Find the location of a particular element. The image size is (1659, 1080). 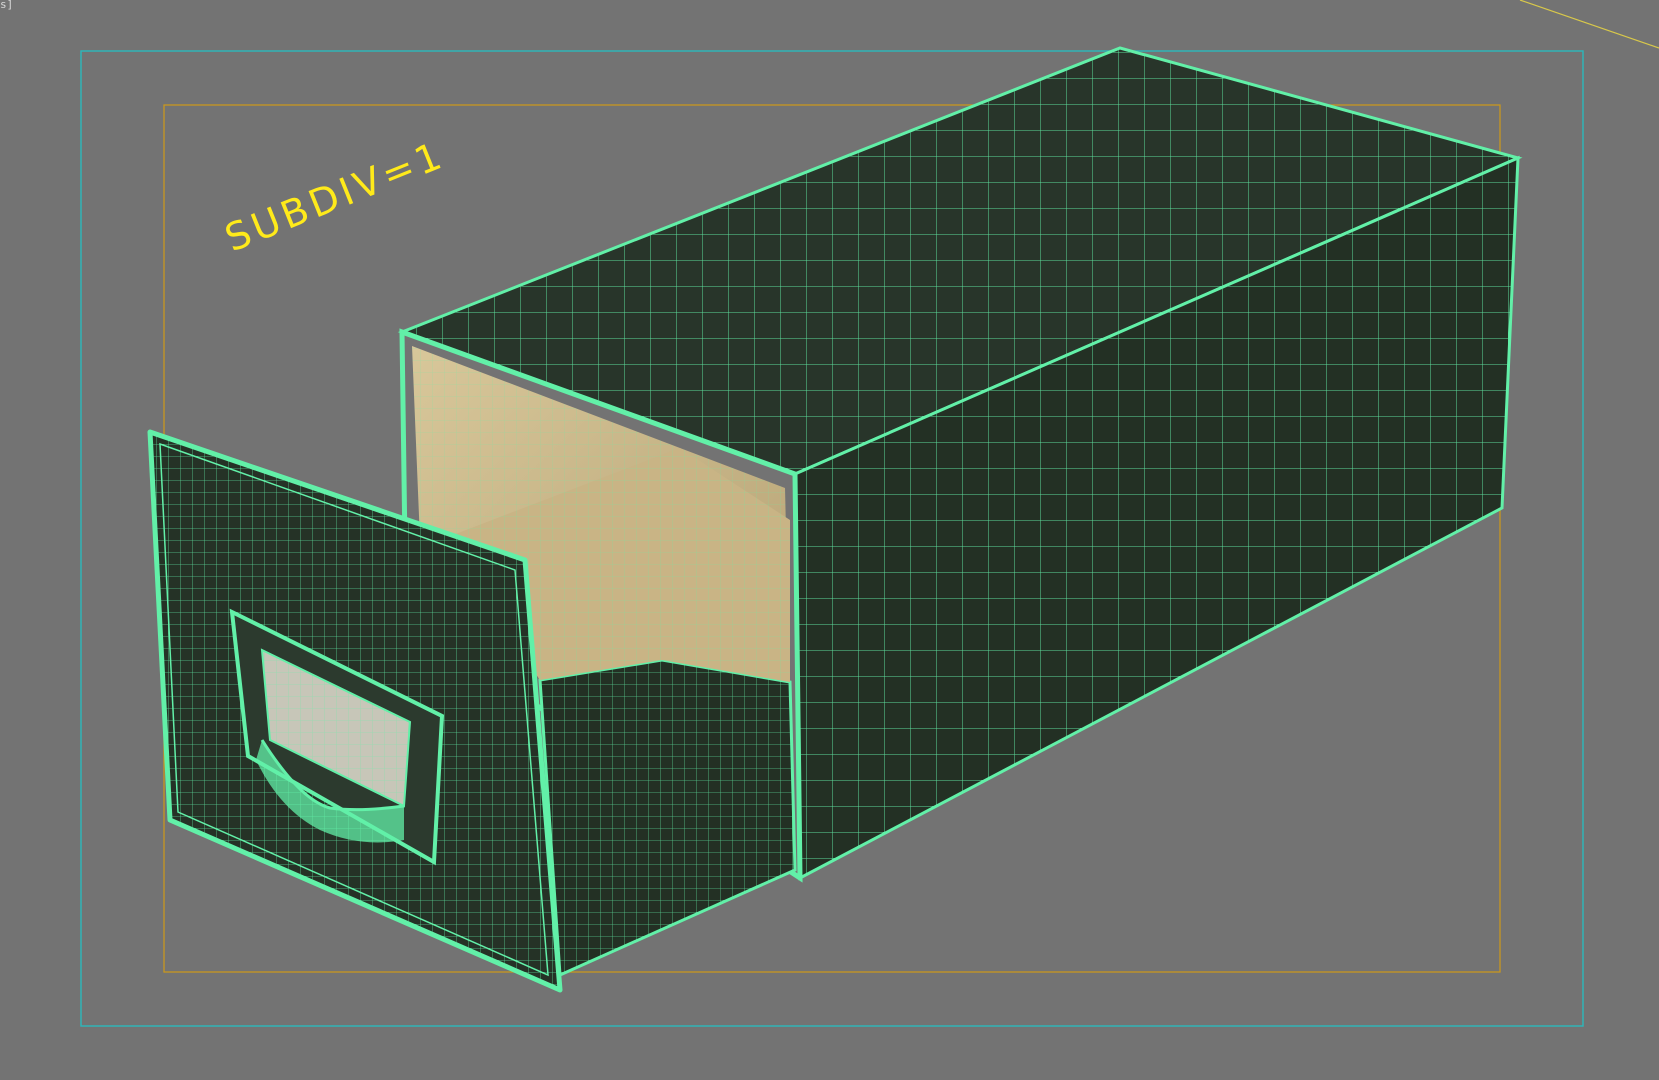

axis-line is located at coordinates (1589, 24).